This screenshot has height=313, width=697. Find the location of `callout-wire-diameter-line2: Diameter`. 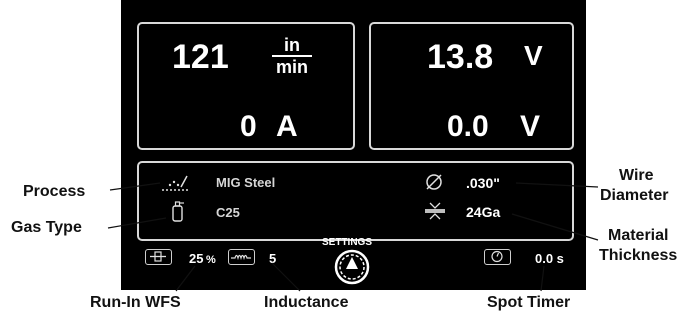

callout-wire-diameter-line2: Diameter is located at coordinates (634, 195).